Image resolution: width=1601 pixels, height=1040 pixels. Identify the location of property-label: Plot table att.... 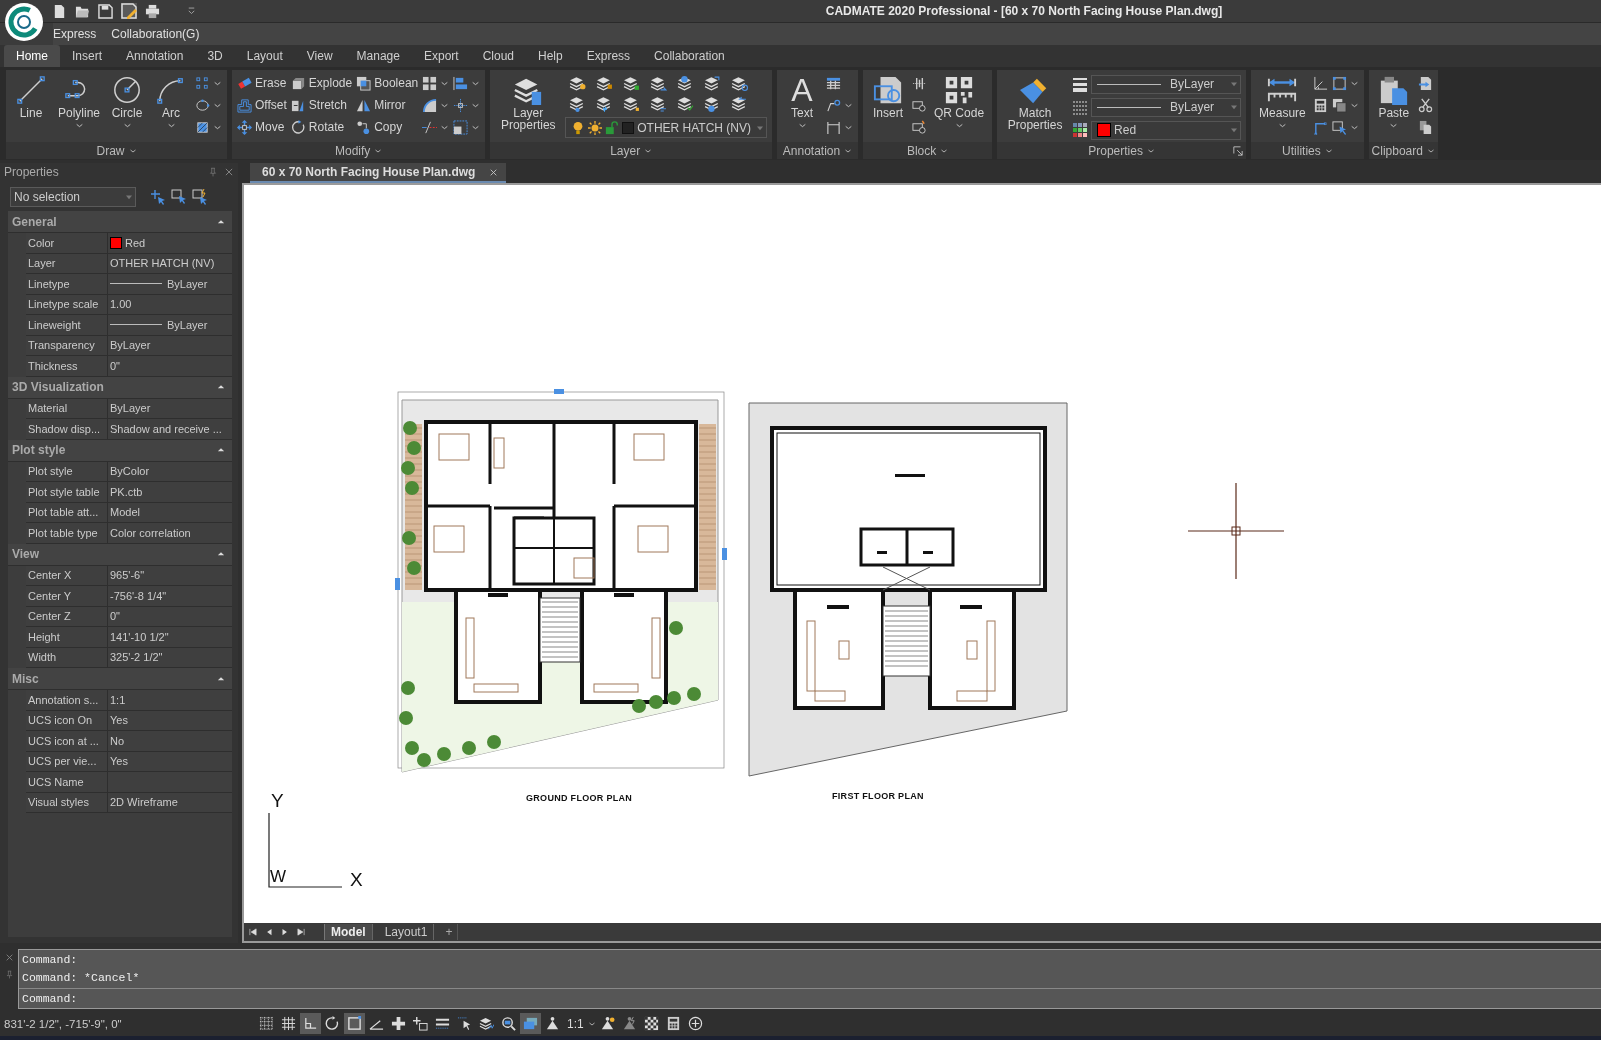
(67, 512).